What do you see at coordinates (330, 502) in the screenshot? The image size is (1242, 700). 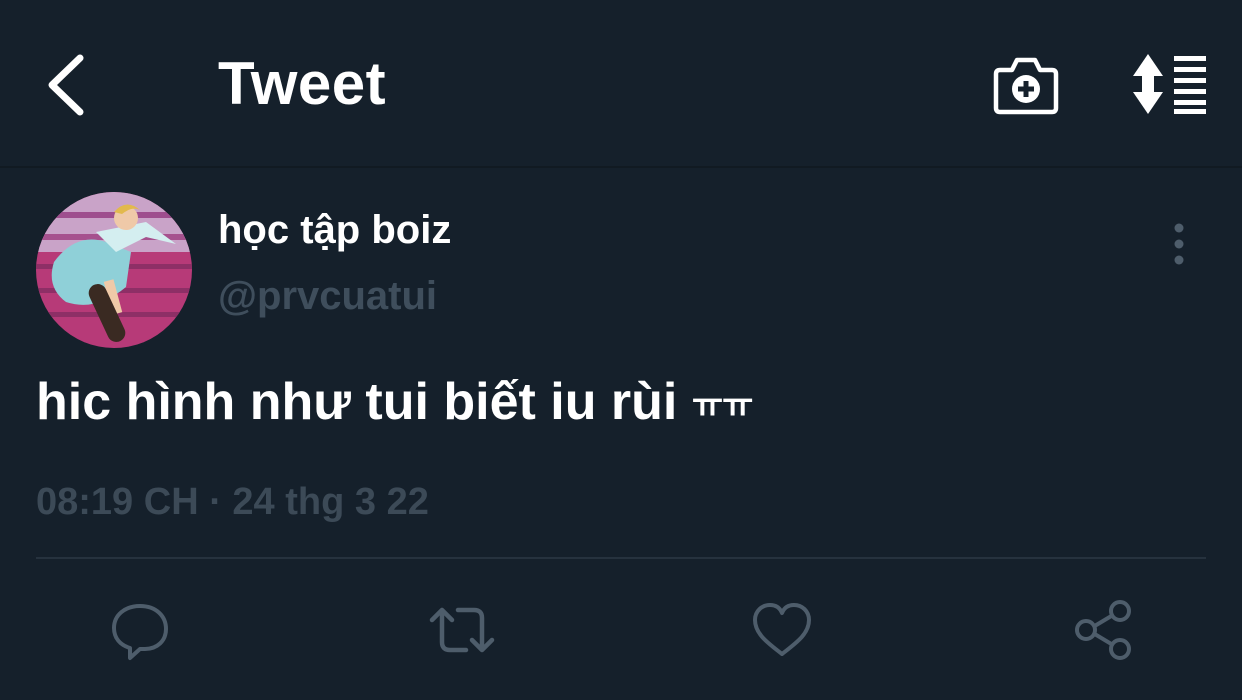 I see `tweet-date: 24 thg 3 22` at bounding box center [330, 502].